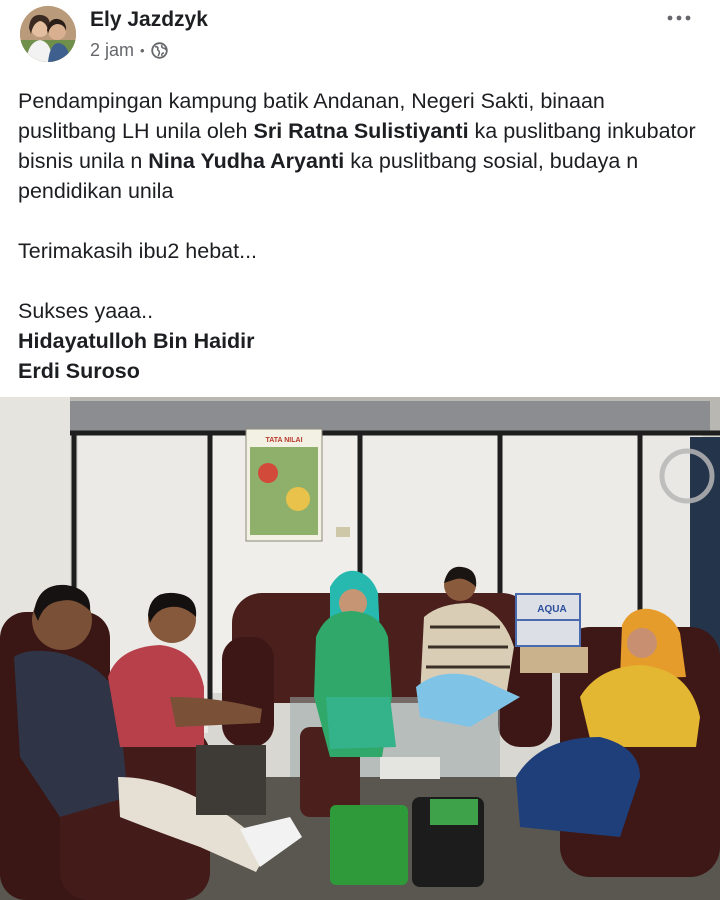  Describe the element at coordinates (86, 311) in the screenshot. I see `post-paragraph-3: Sukses yaaa..` at that location.